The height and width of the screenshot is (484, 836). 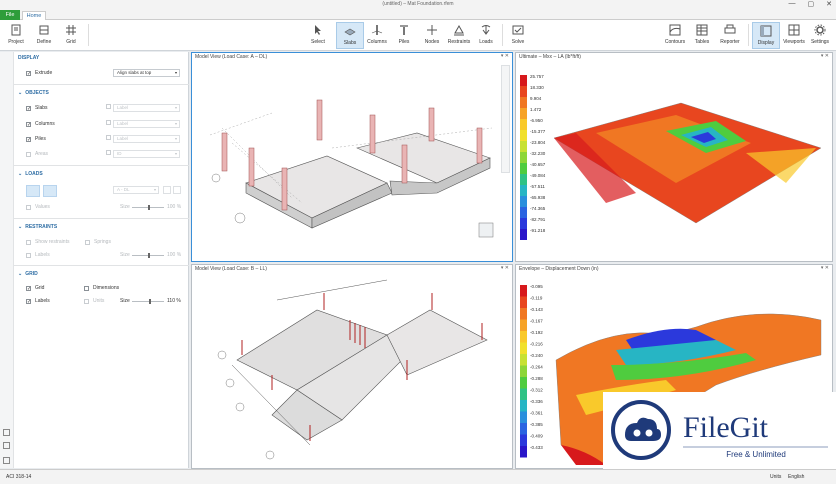 I want to click on piles-button: Piles, so click(x=404, y=35).